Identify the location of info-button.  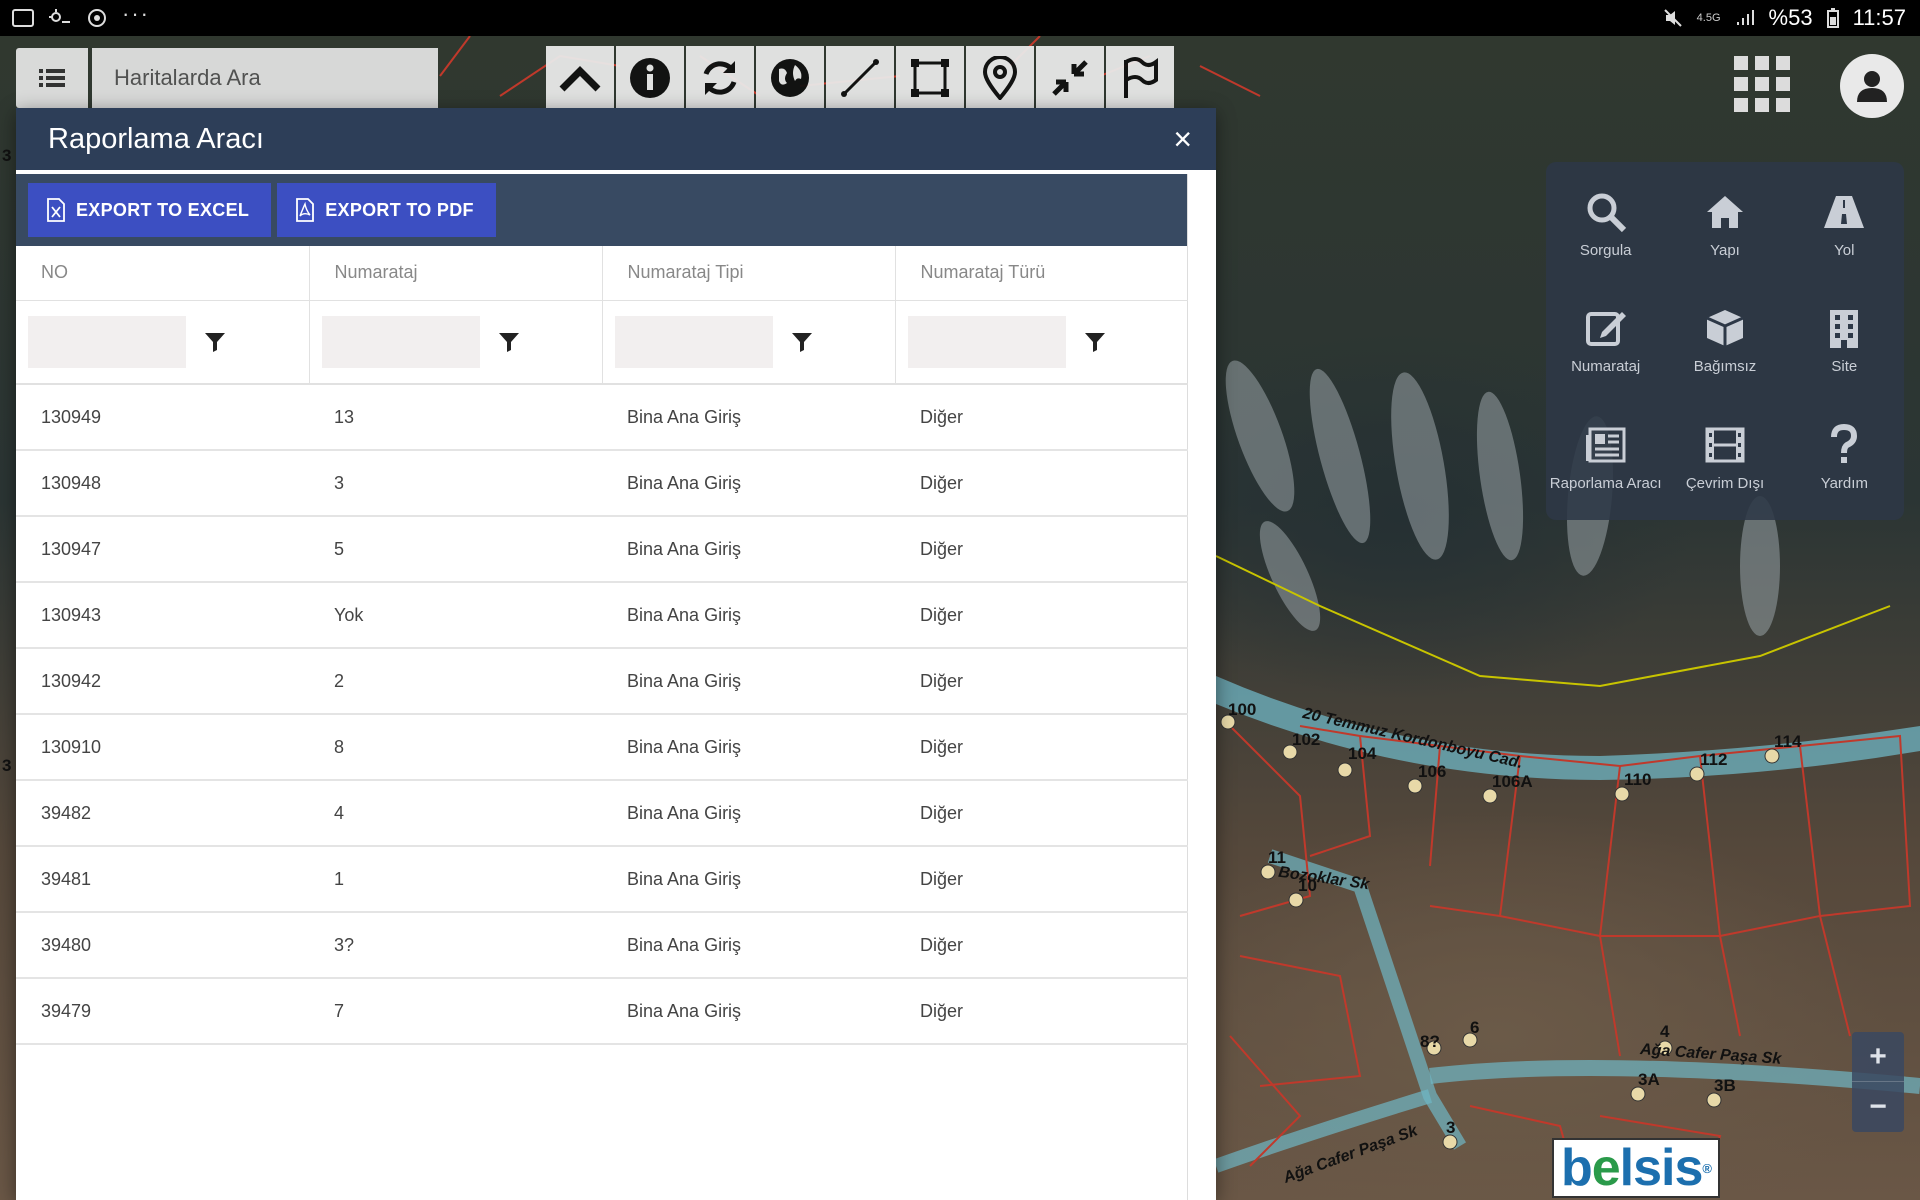
(650, 78).